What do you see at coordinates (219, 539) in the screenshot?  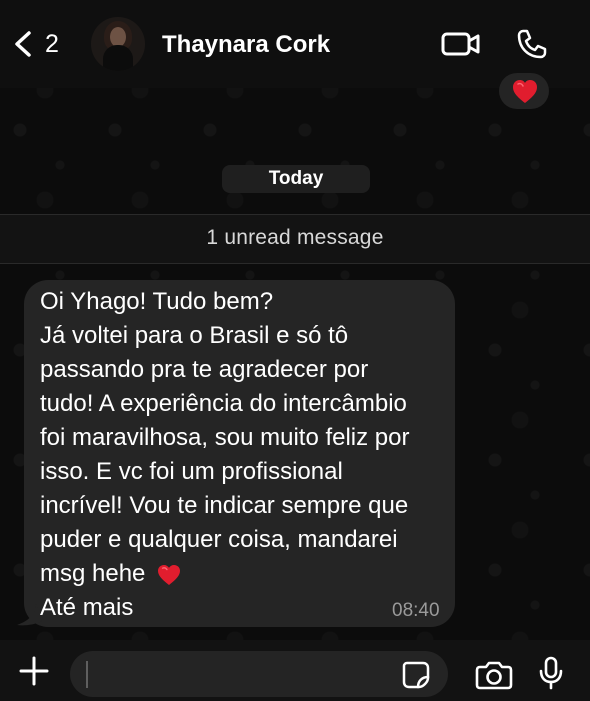 I see `message-line: puder e qualquer coisa, mandarei` at bounding box center [219, 539].